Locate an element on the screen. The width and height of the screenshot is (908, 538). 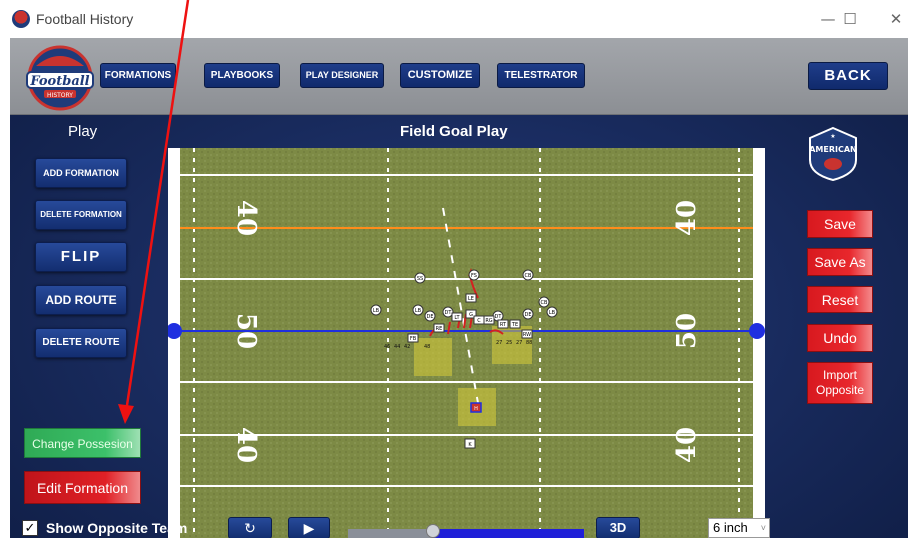
player-te: TE is located at coordinates (515, 324).